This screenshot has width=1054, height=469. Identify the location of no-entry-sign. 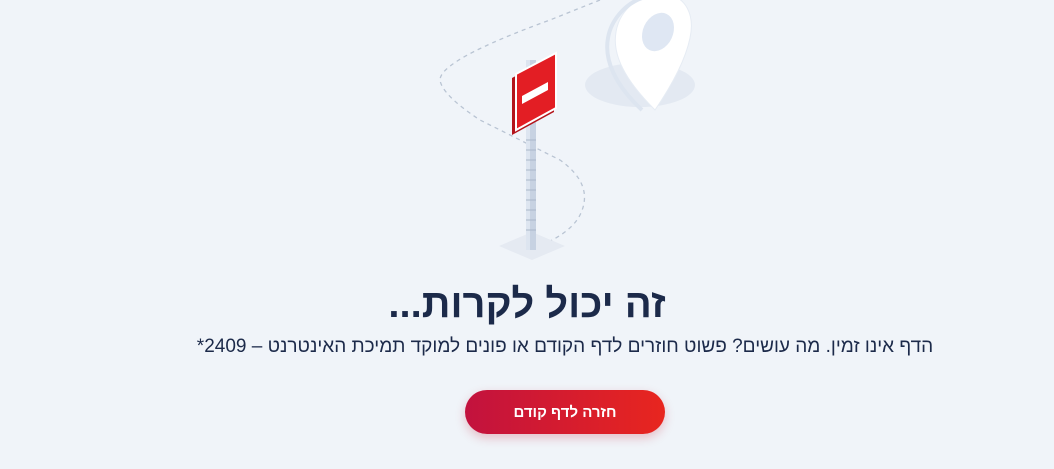
(534, 93).